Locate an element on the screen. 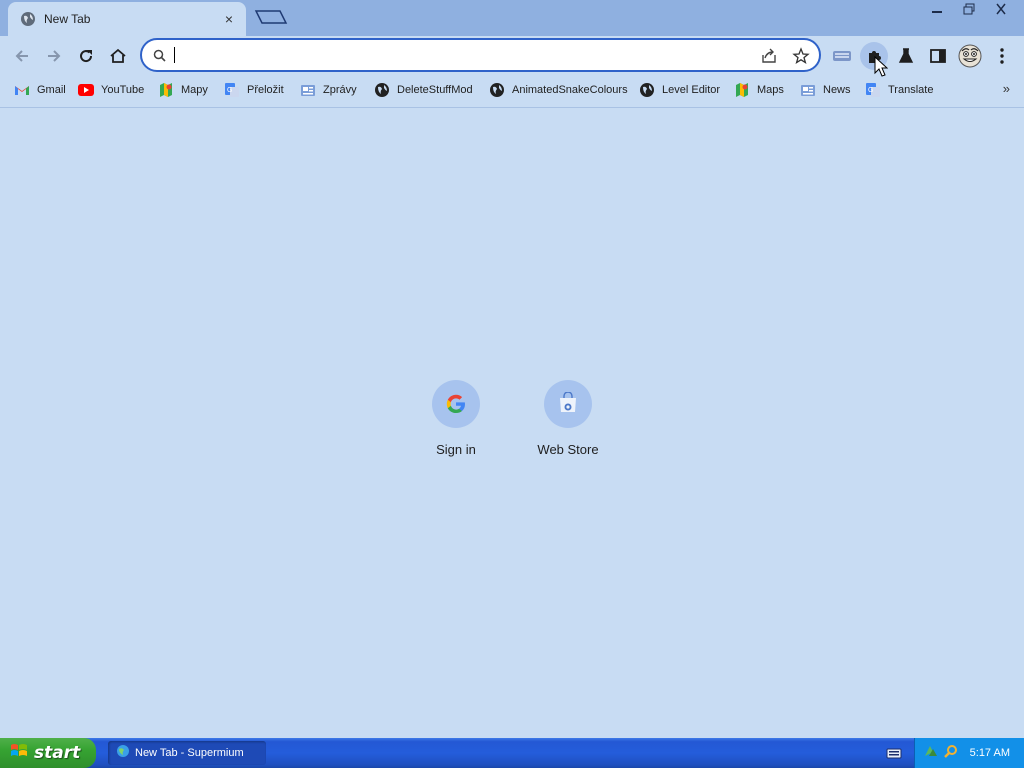 The width and height of the screenshot is (1024, 768). window-controls is located at coordinates (969, 9).